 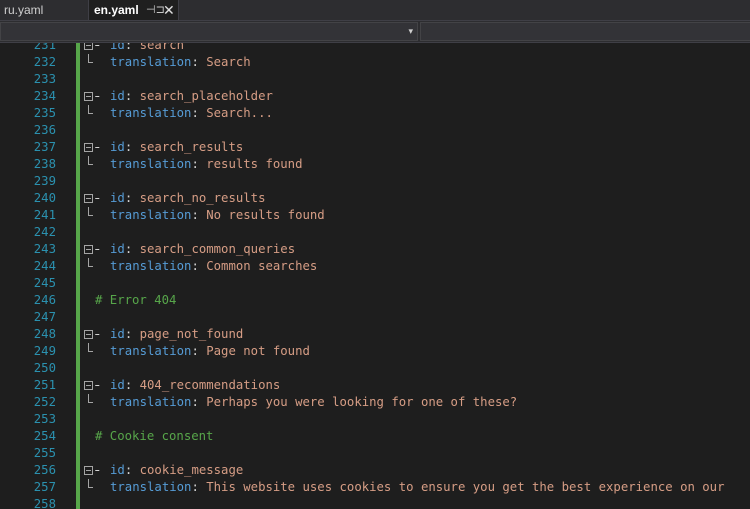 What do you see at coordinates (44, 351) in the screenshot?
I see `line-number: 249` at bounding box center [44, 351].